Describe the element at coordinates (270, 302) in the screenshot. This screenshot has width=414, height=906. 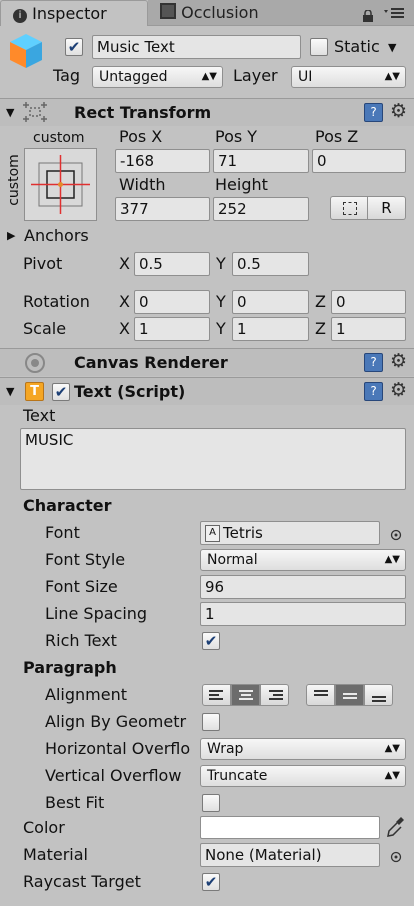
I see `rotation-y-input: 0` at that location.